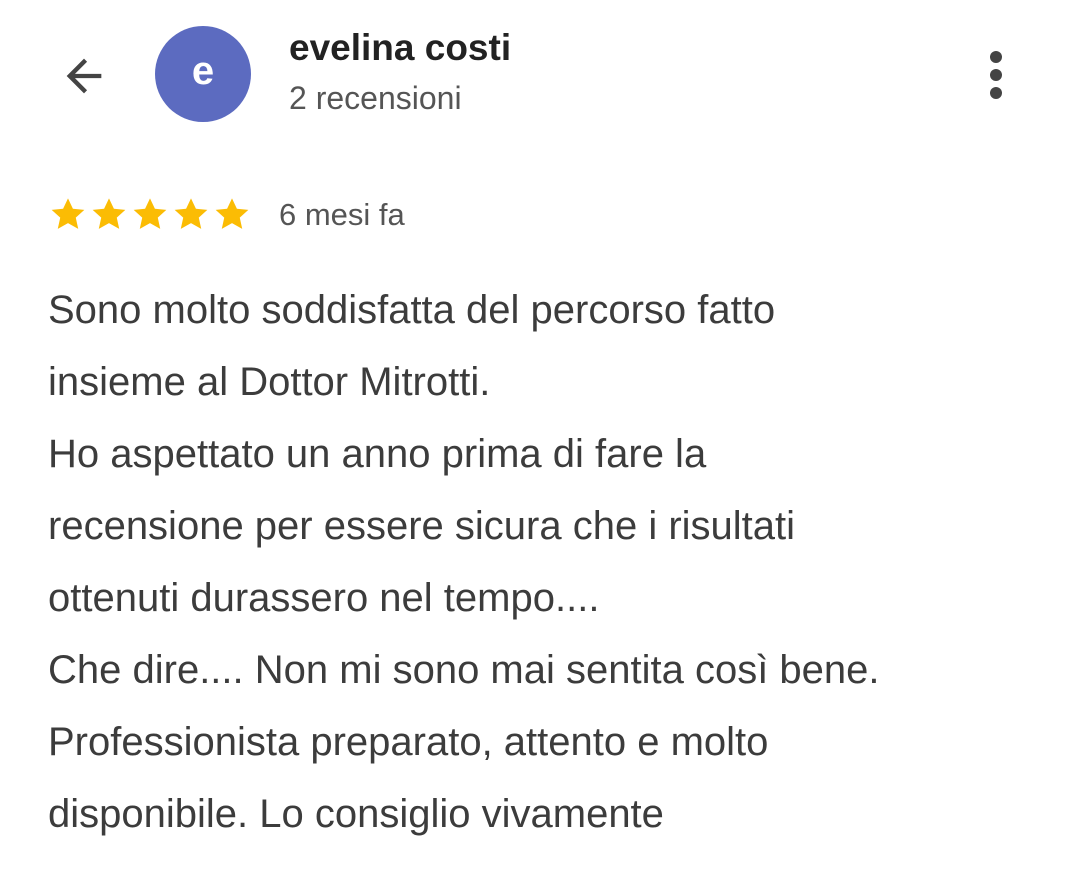 This screenshot has width=1080, height=871. I want to click on more-options-button, so click(996, 75).